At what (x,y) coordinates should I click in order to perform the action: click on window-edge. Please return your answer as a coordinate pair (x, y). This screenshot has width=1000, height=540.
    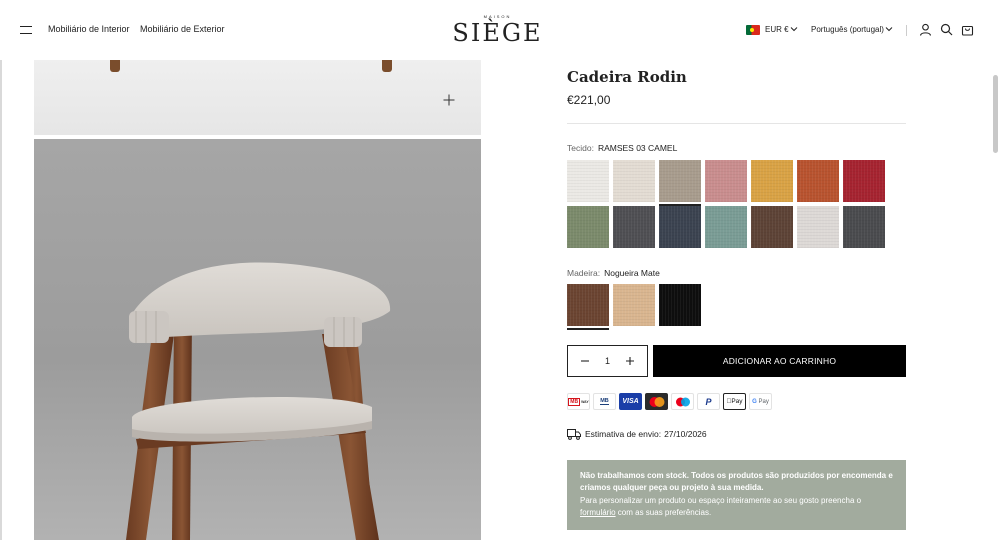
    Looking at the image, I should click on (1, 270).